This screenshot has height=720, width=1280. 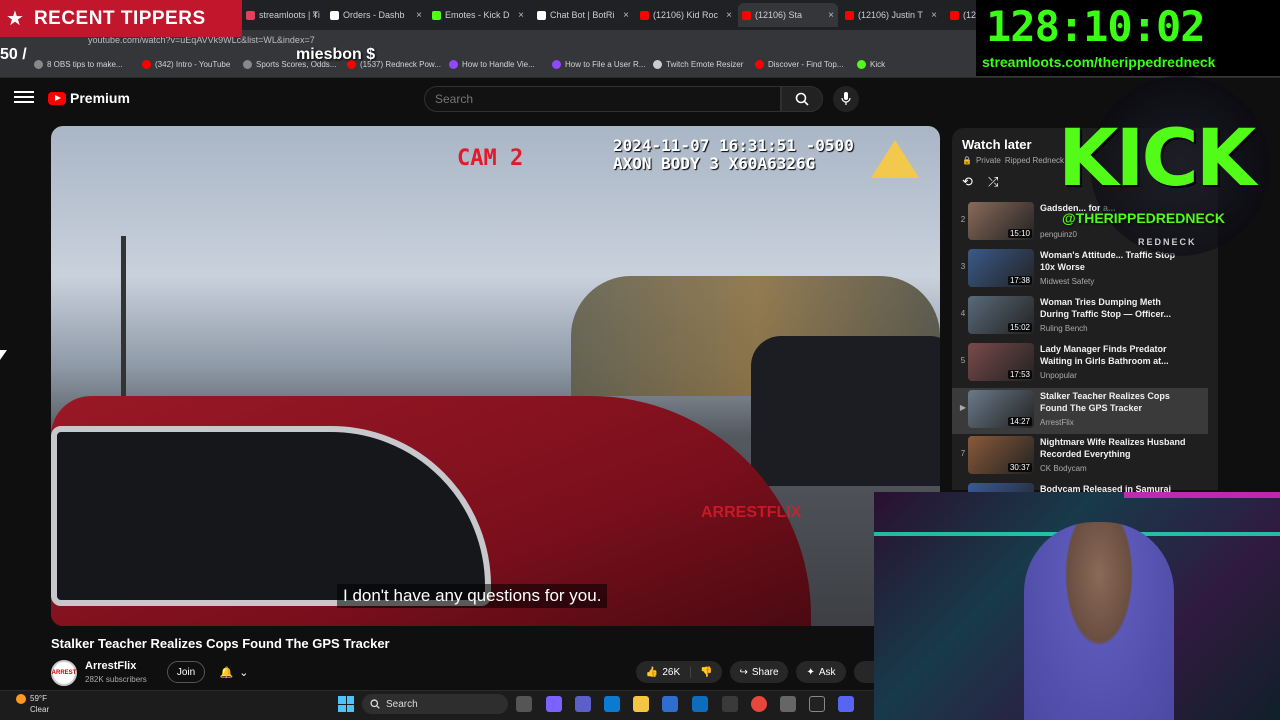 What do you see at coordinates (759, 704) in the screenshot?
I see `chrome-icon` at bounding box center [759, 704].